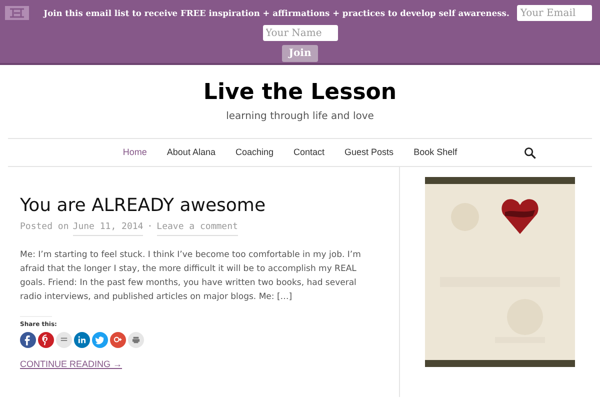 The width and height of the screenshot is (600, 400). What do you see at coordinates (197, 206) in the screenshot?
I see `post-title: You are ALREADY awesome` at bounding box center [197, 206].